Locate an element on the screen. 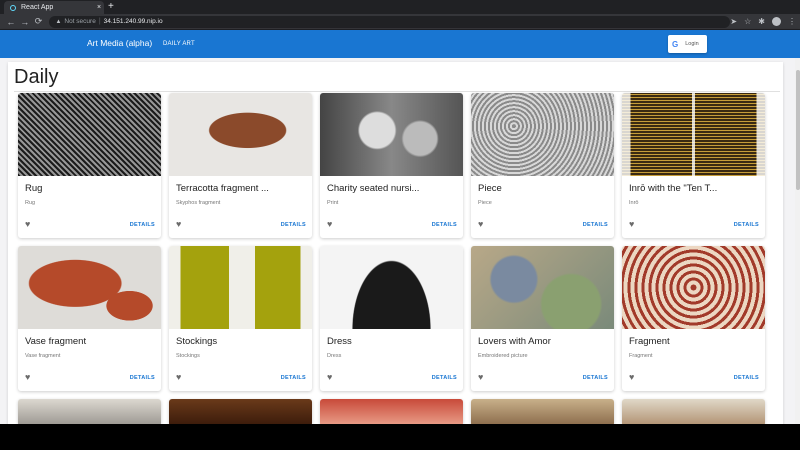  card-subtitle: Dress is located at coordinates (334, 356).